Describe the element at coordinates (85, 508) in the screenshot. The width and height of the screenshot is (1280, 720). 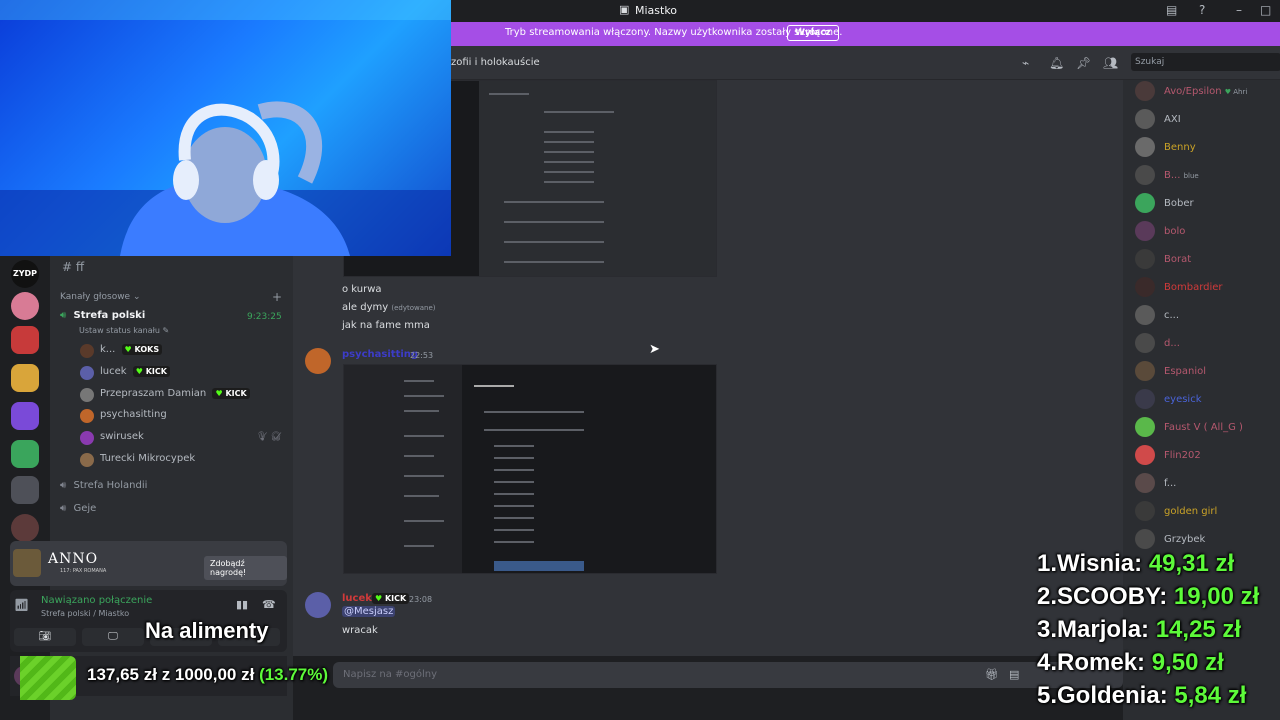
I see `channel-label: Geje` at that location.